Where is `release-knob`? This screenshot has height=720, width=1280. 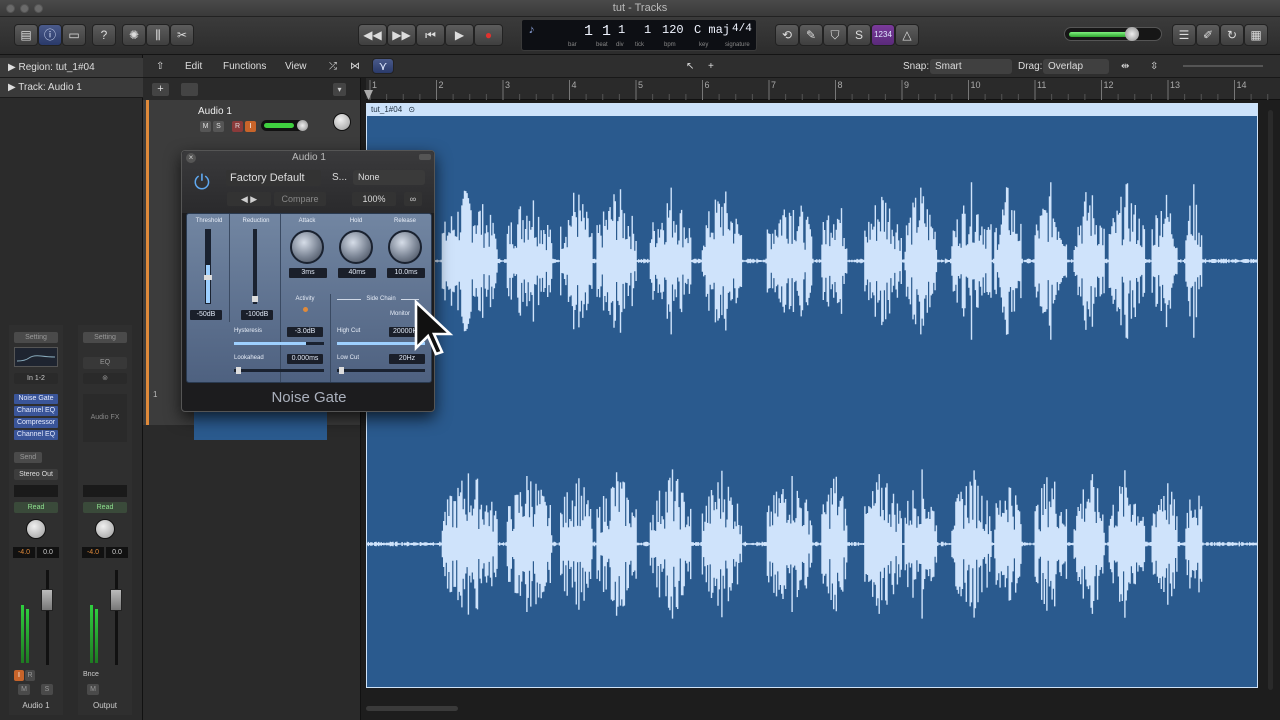
release-knob is located at coordinates (405, 247).